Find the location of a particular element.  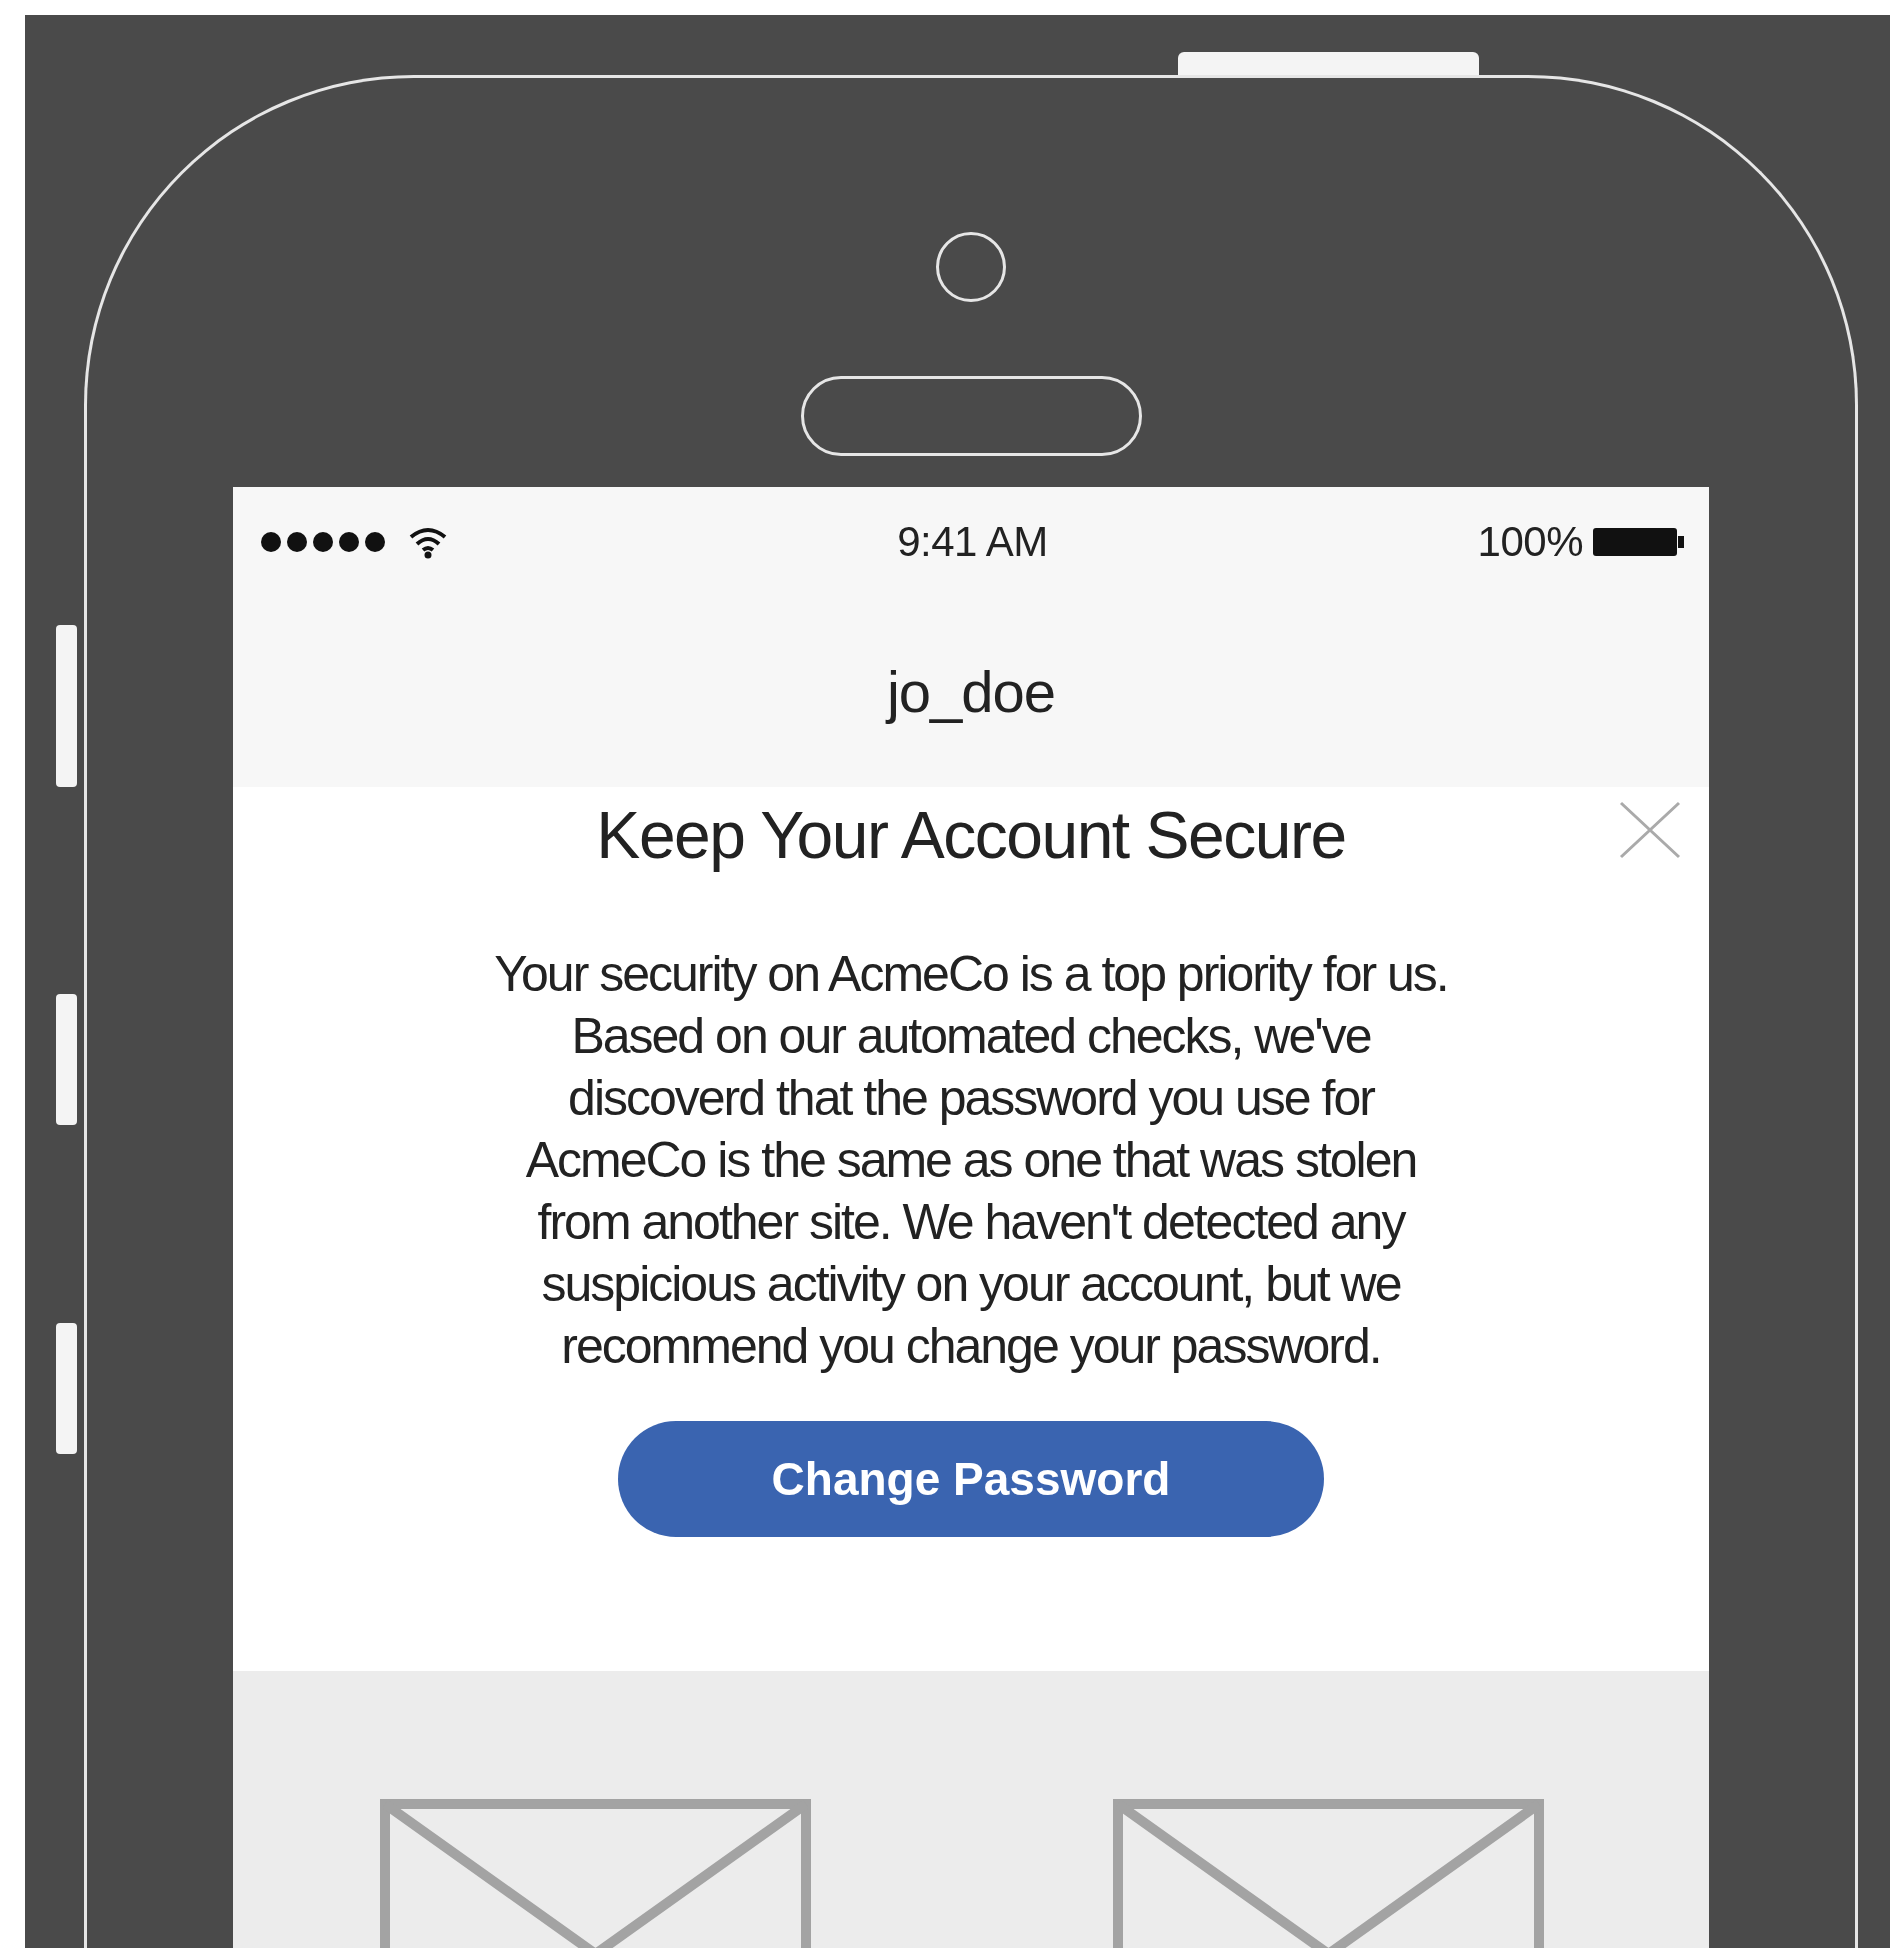

nav-title: jo_doe is located at coordinates (971, 691).